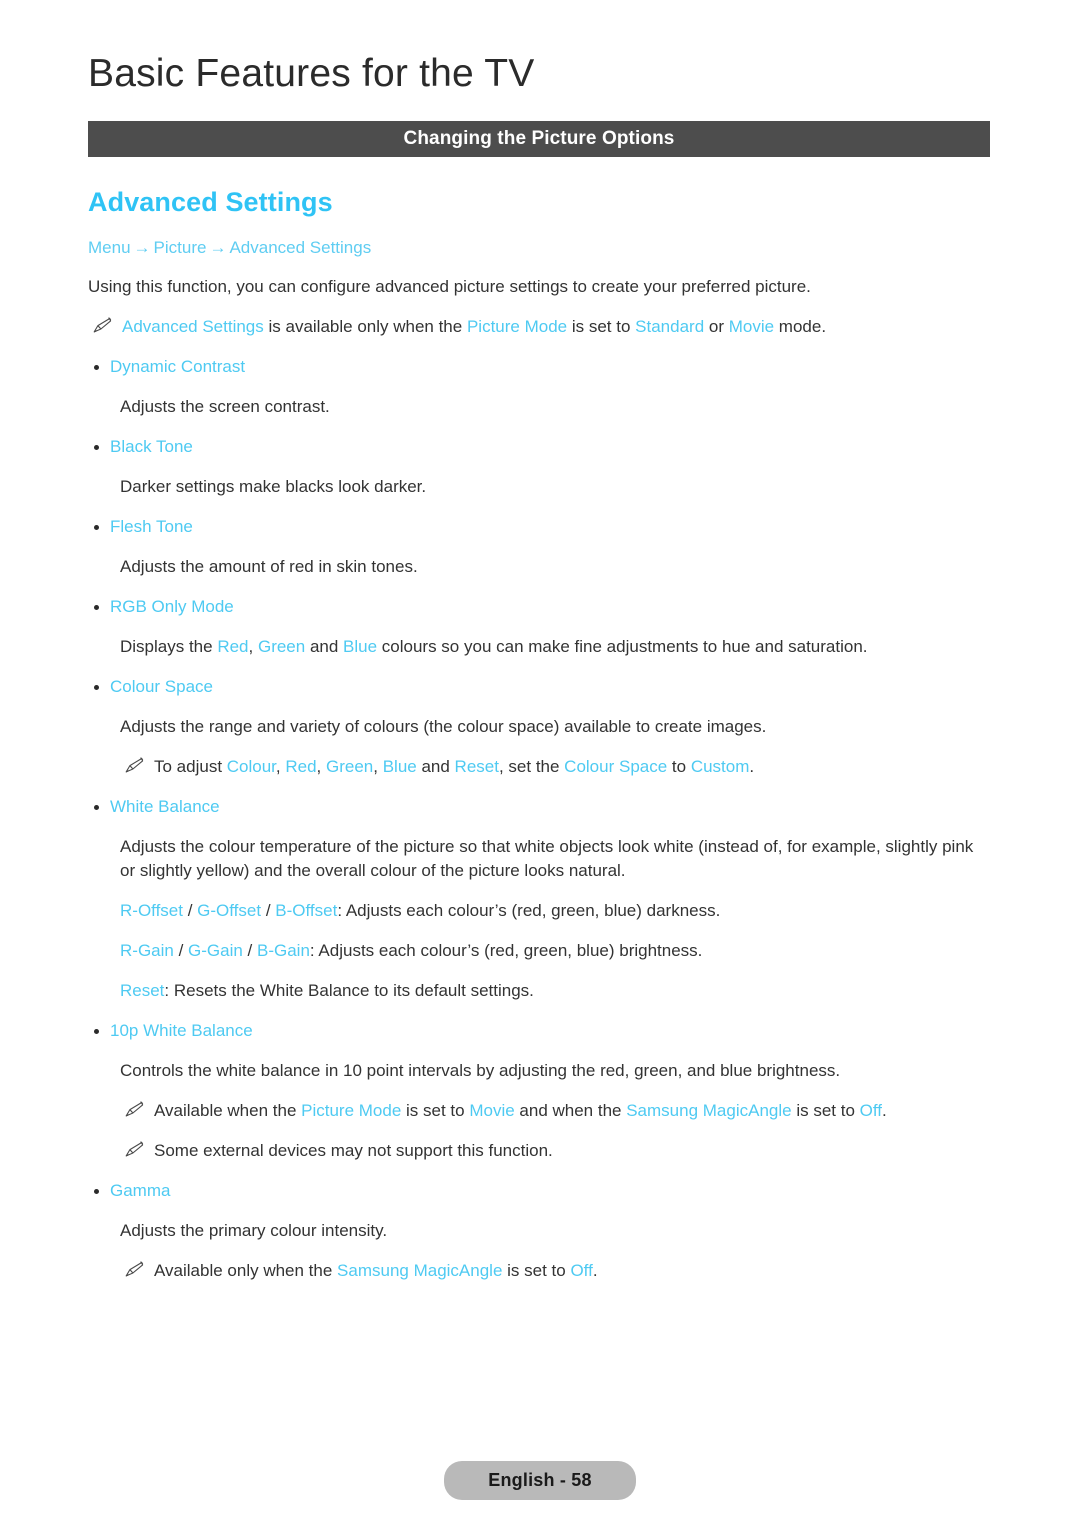 Image resolution: width=1080 pixels, height=1534 pixels. I want to click on breadcrumb-item-menu: Menu, so click(109, 247).